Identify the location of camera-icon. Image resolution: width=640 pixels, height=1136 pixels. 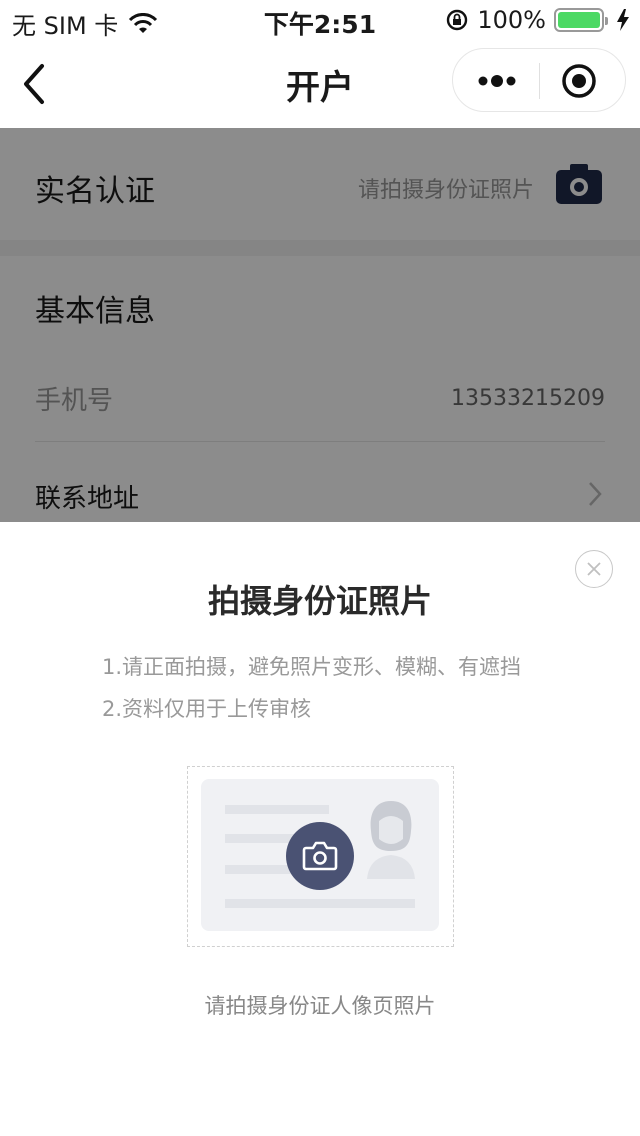
(320, 856).